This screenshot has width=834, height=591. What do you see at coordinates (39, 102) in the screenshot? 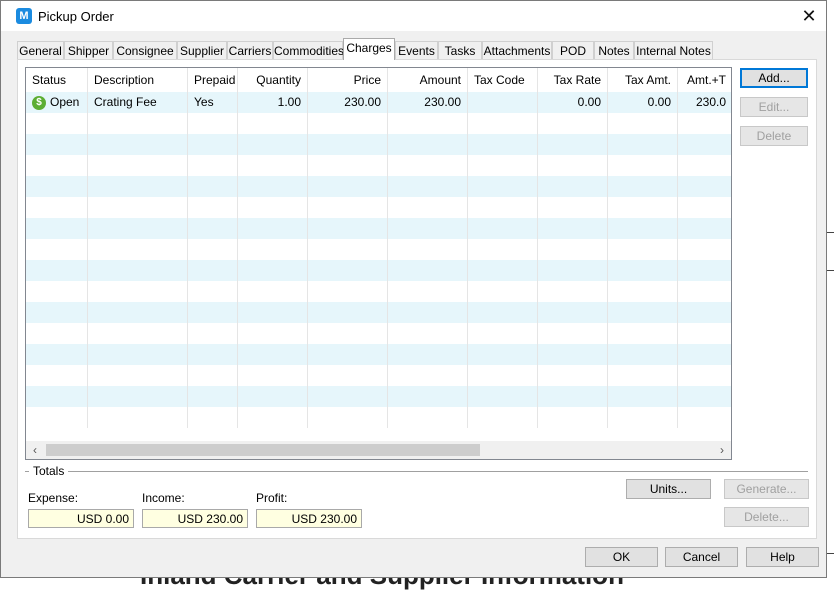
I see `dollar-icon: $` at bounding box center [39, 102].